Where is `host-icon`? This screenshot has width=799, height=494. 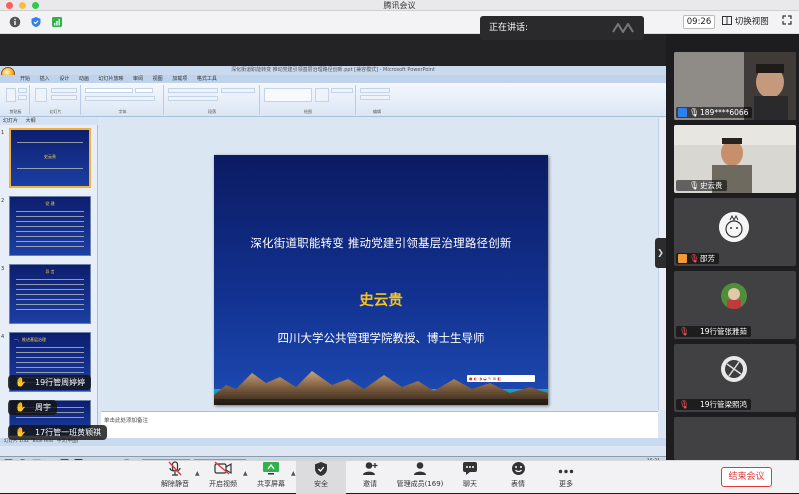 host-icon is located at coordinates (682, 112).